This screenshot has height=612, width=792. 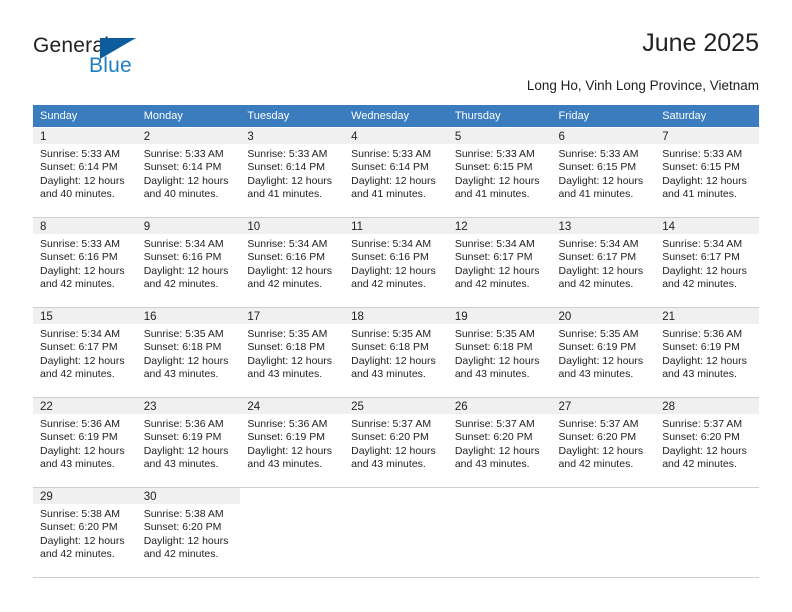 I want to click on day-number: 19, so click(x=499, y=316).